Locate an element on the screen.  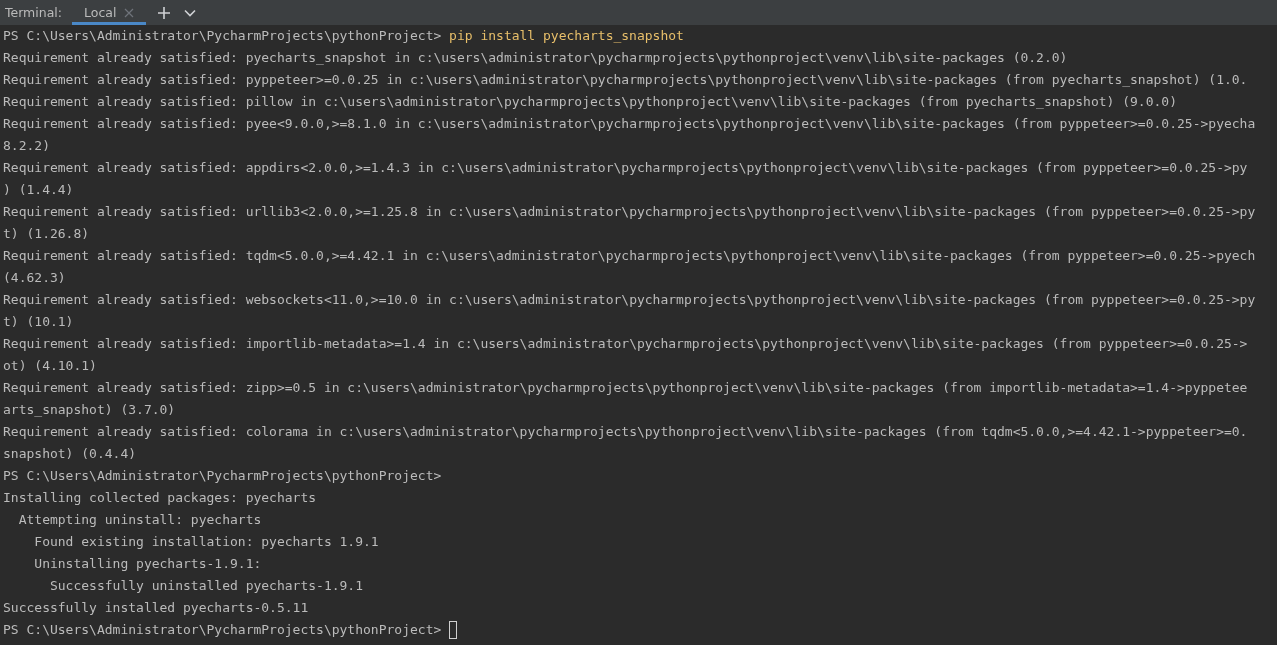
output-line: Requirement already satisfied: pyee<9.0.0,>=8.1.0 in c:\users\administrator\pycharmprojects\pythonproject\venv\lib\site-packages (from pyppeteer>=0.0.25->pyecha is located at coordinates (629, 124).